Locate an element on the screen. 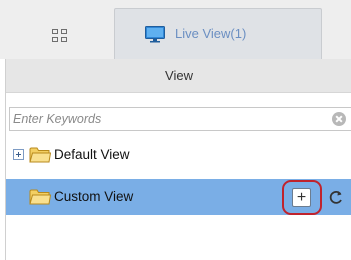 Image resolution: width=351 pixels, height=260 pixels. grid-icon is located at coordinates (59, 36).